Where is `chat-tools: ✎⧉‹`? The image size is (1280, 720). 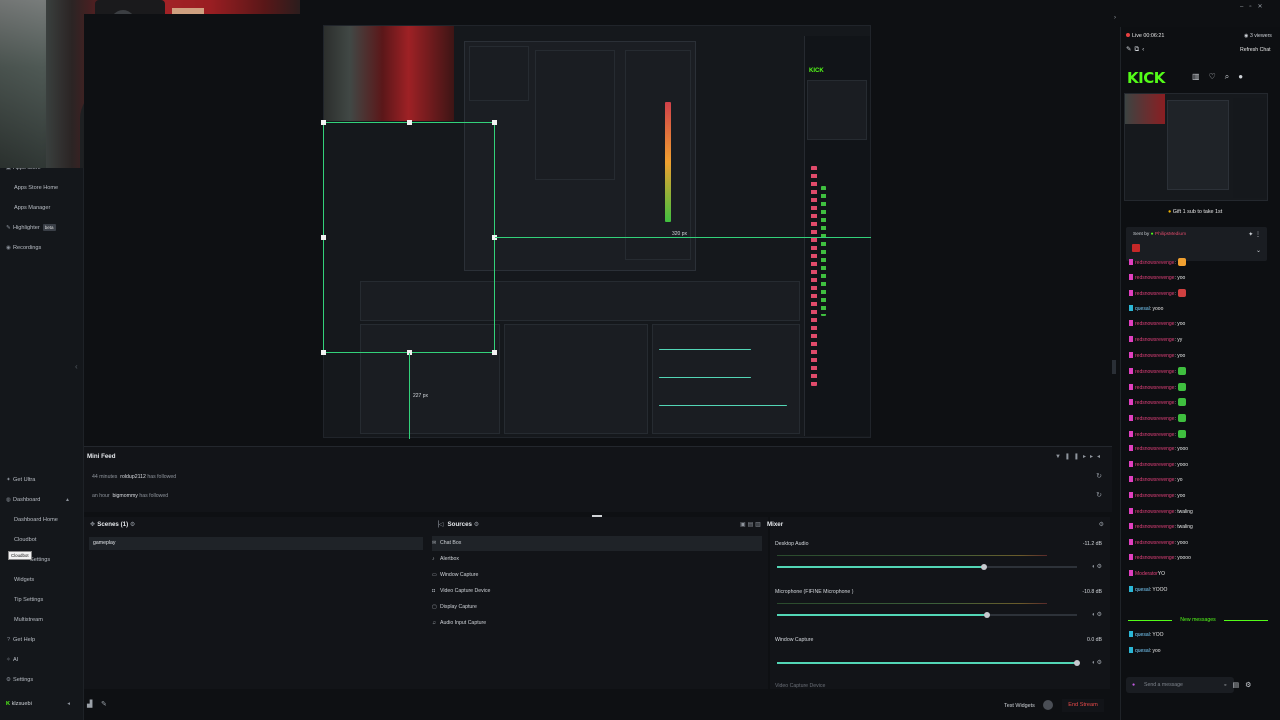
chat-tools: ✎⧉‹ is located at coordinates (1136, 49).